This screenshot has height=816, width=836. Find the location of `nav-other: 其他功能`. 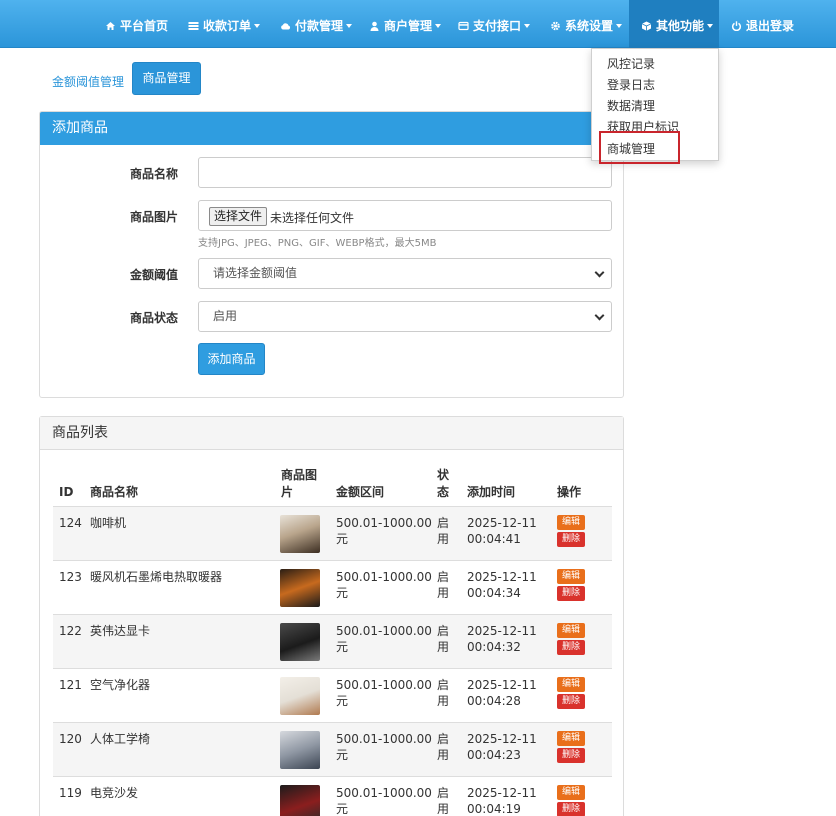

nav-other: 其他功能 is located at coordinates (674, 24).